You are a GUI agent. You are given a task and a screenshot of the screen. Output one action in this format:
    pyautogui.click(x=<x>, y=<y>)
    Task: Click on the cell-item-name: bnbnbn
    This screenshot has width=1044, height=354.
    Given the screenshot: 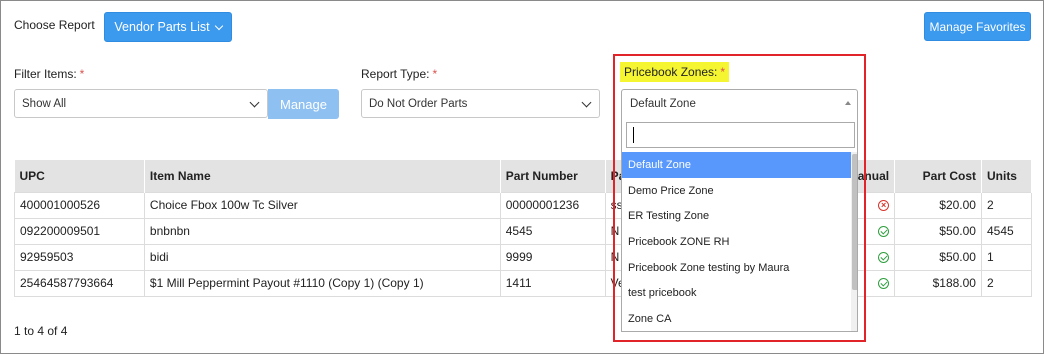 What is the action you would take?
    pyautogui.click(x=322, y=231)
    